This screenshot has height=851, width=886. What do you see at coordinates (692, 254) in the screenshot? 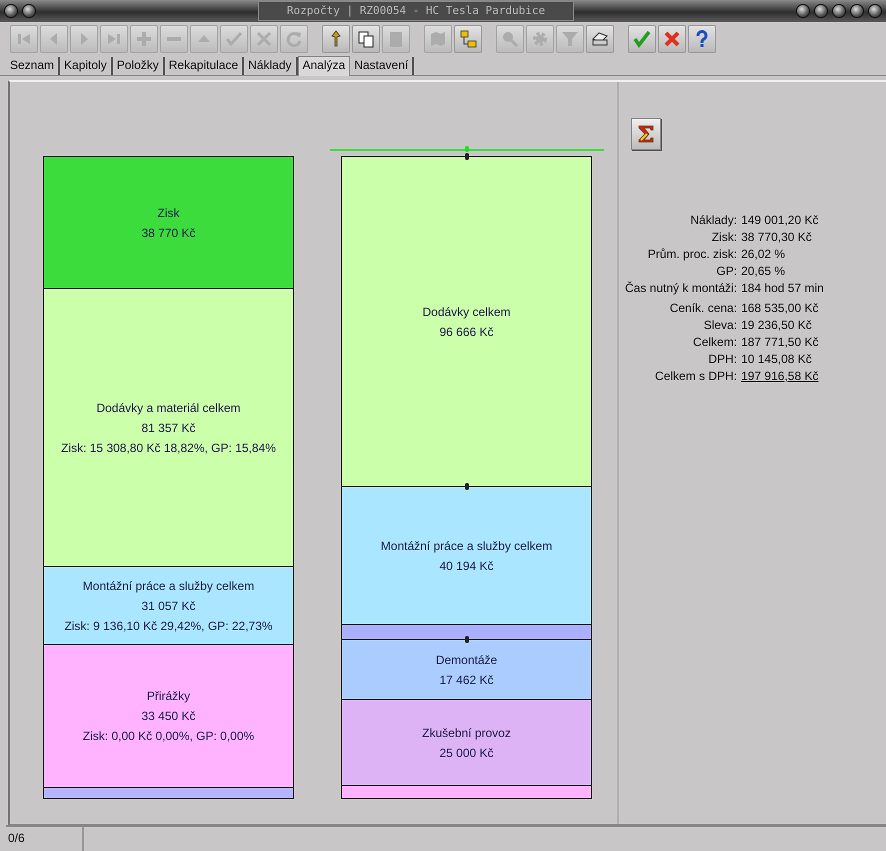
I see `stat-label: Prům. proc. zisk:` at bounding box center [692, 254].